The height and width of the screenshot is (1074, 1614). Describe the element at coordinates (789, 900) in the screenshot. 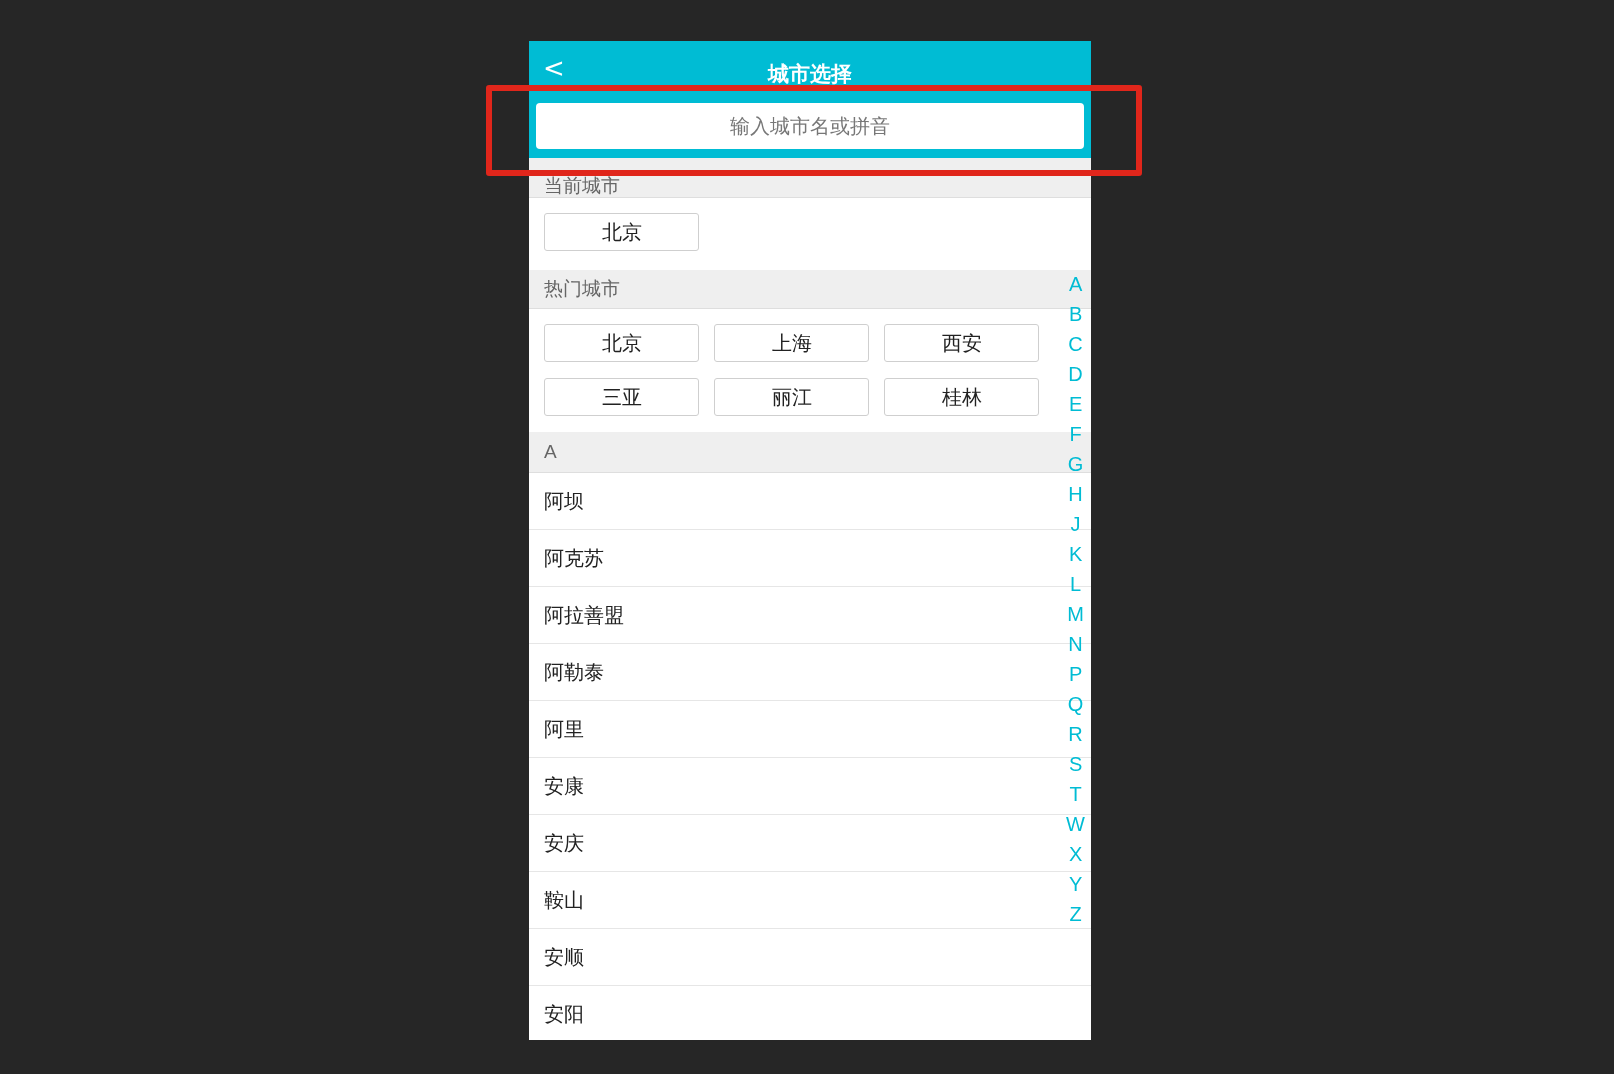

I see `city-list-item: 鞍山` at that location.